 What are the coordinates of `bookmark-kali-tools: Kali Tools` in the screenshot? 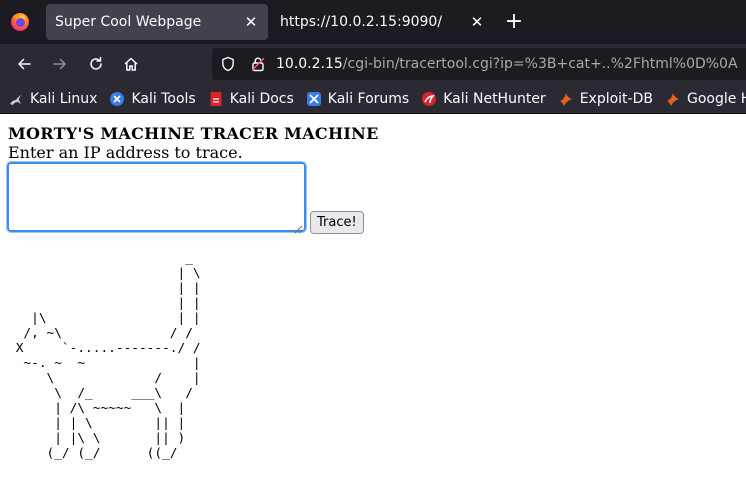 It's located at (152, 99).